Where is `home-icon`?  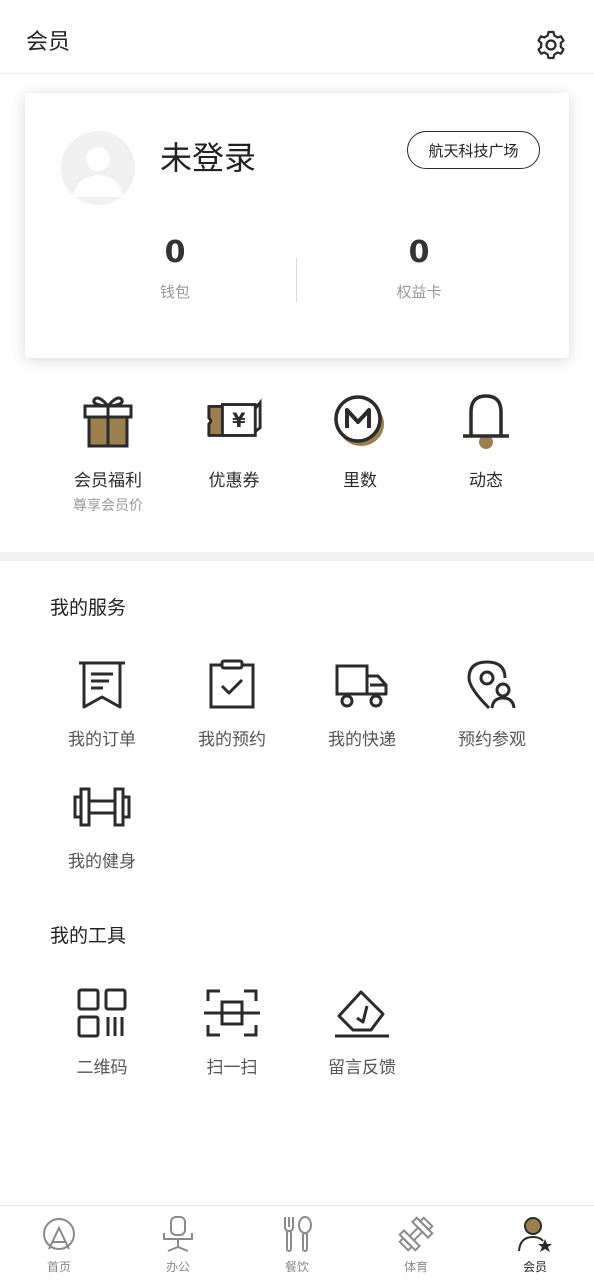 home-icon is located at coordinates (59, 1234).